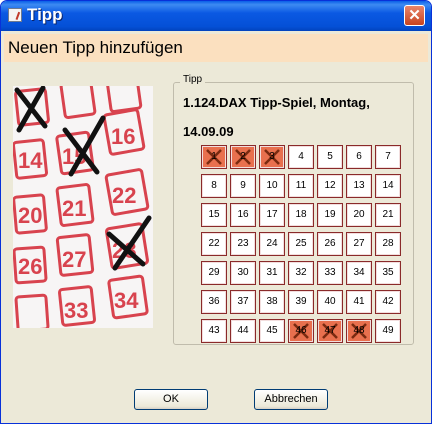  I want to click on number-label: 8, so click(214, 185).